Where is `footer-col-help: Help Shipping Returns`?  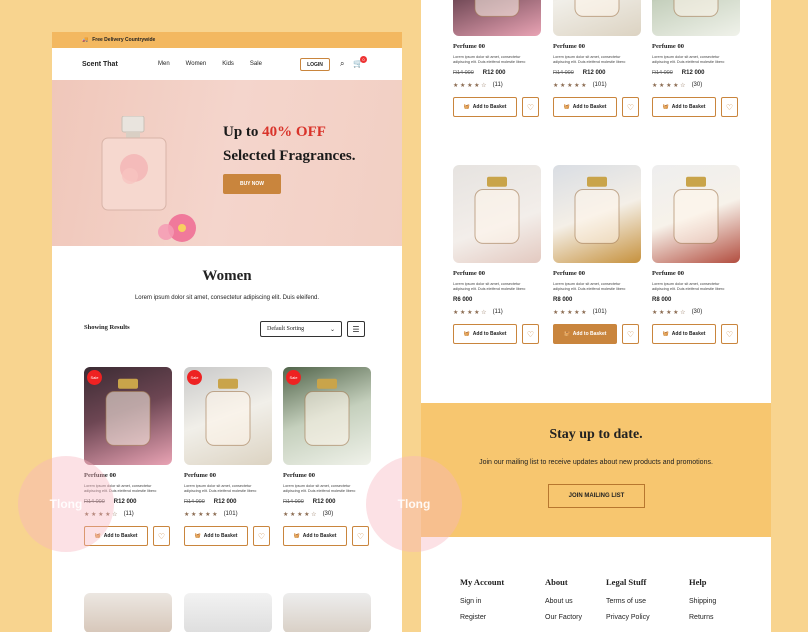 footer-col-help: Help Shipping Returns is located at coordinates (702, 603).